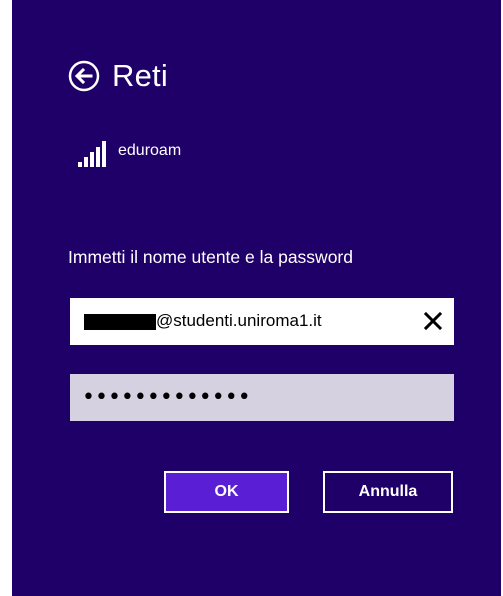  I want to click on redacted-username, so click(120, 322).